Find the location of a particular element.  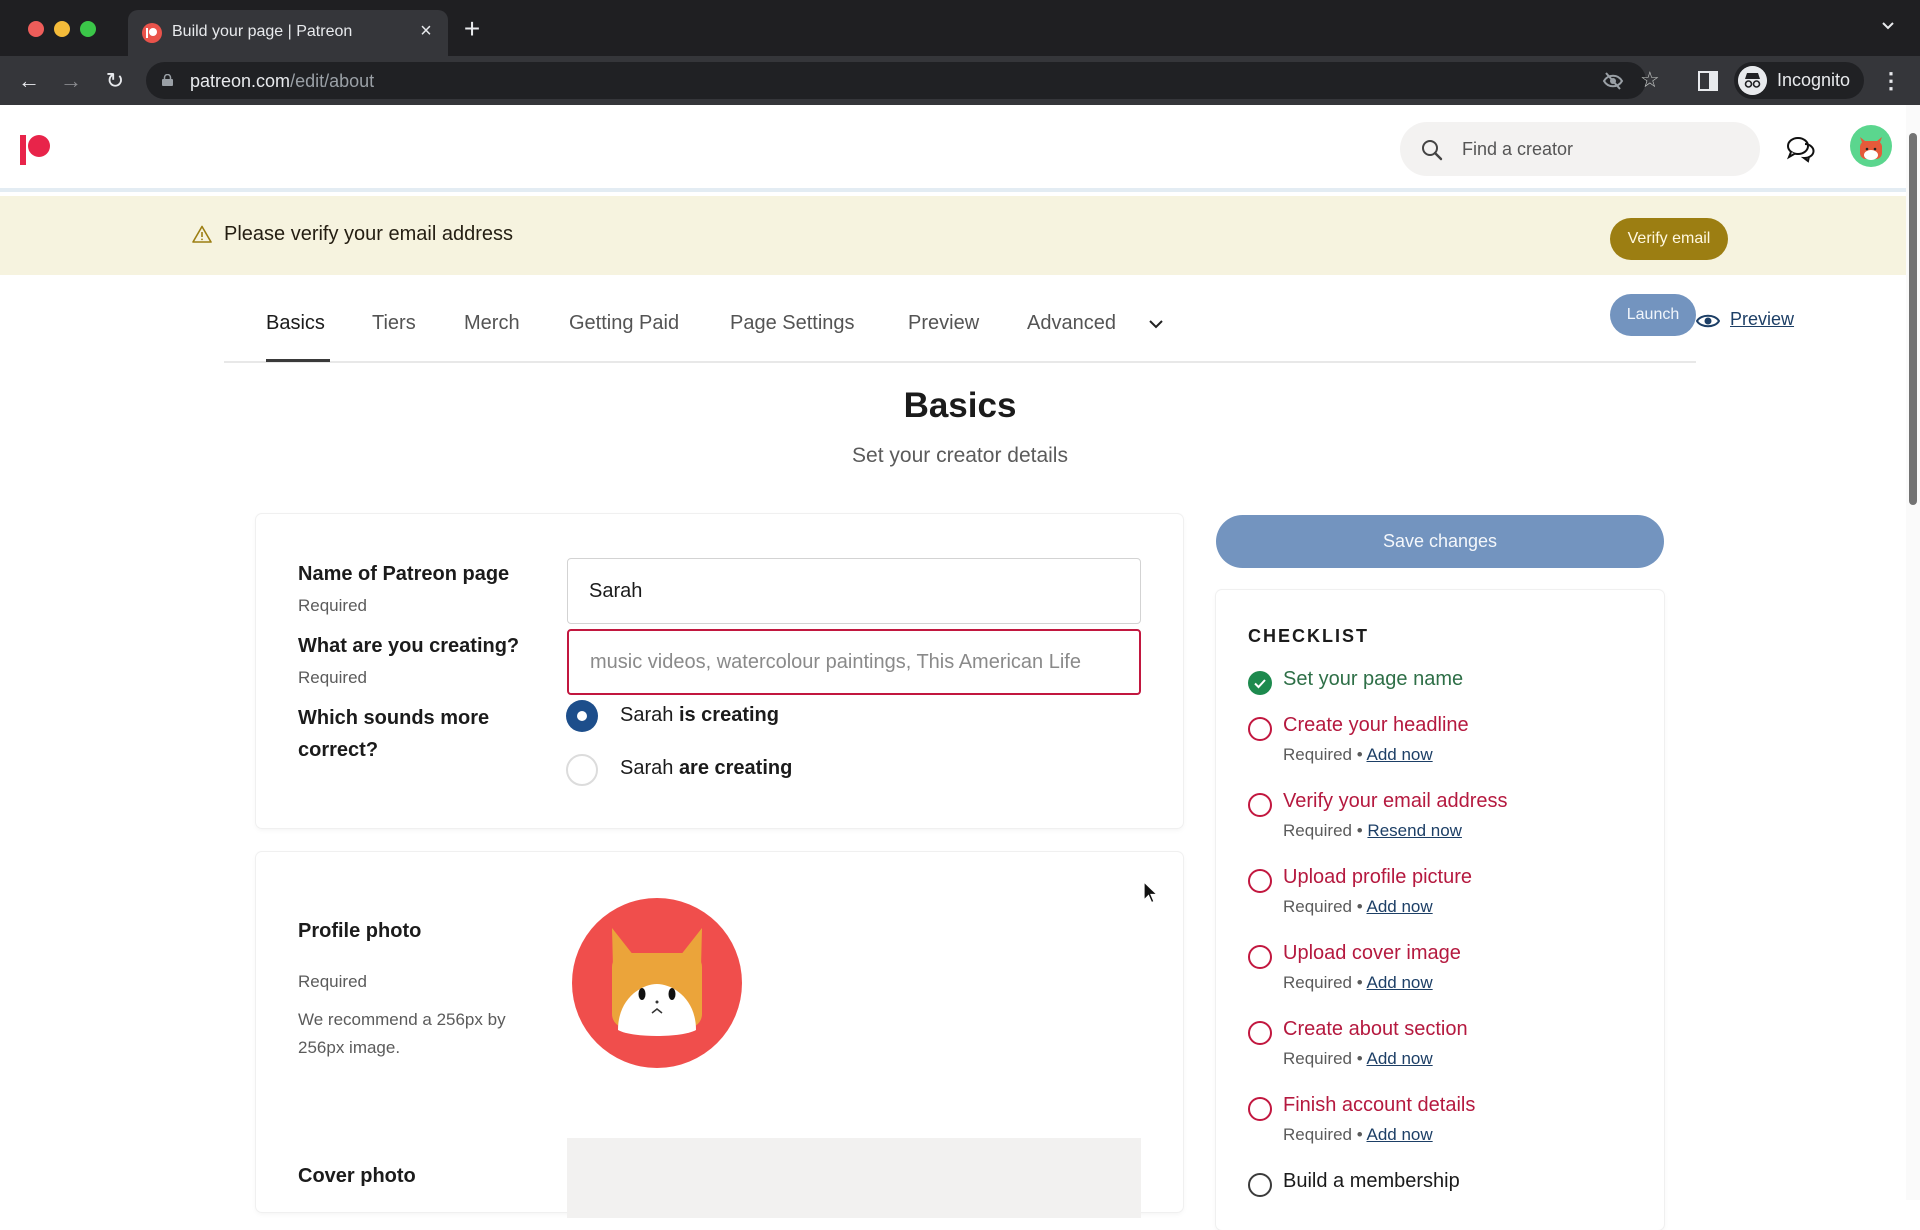

checklist-item-label: Upload profile picture is located at coordinates (1377, 877).